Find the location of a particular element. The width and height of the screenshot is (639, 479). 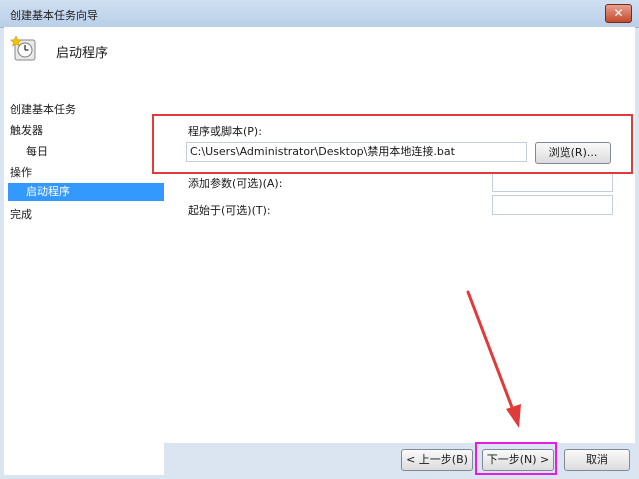

close-button: ✕ is located at coordinates (618, 13).